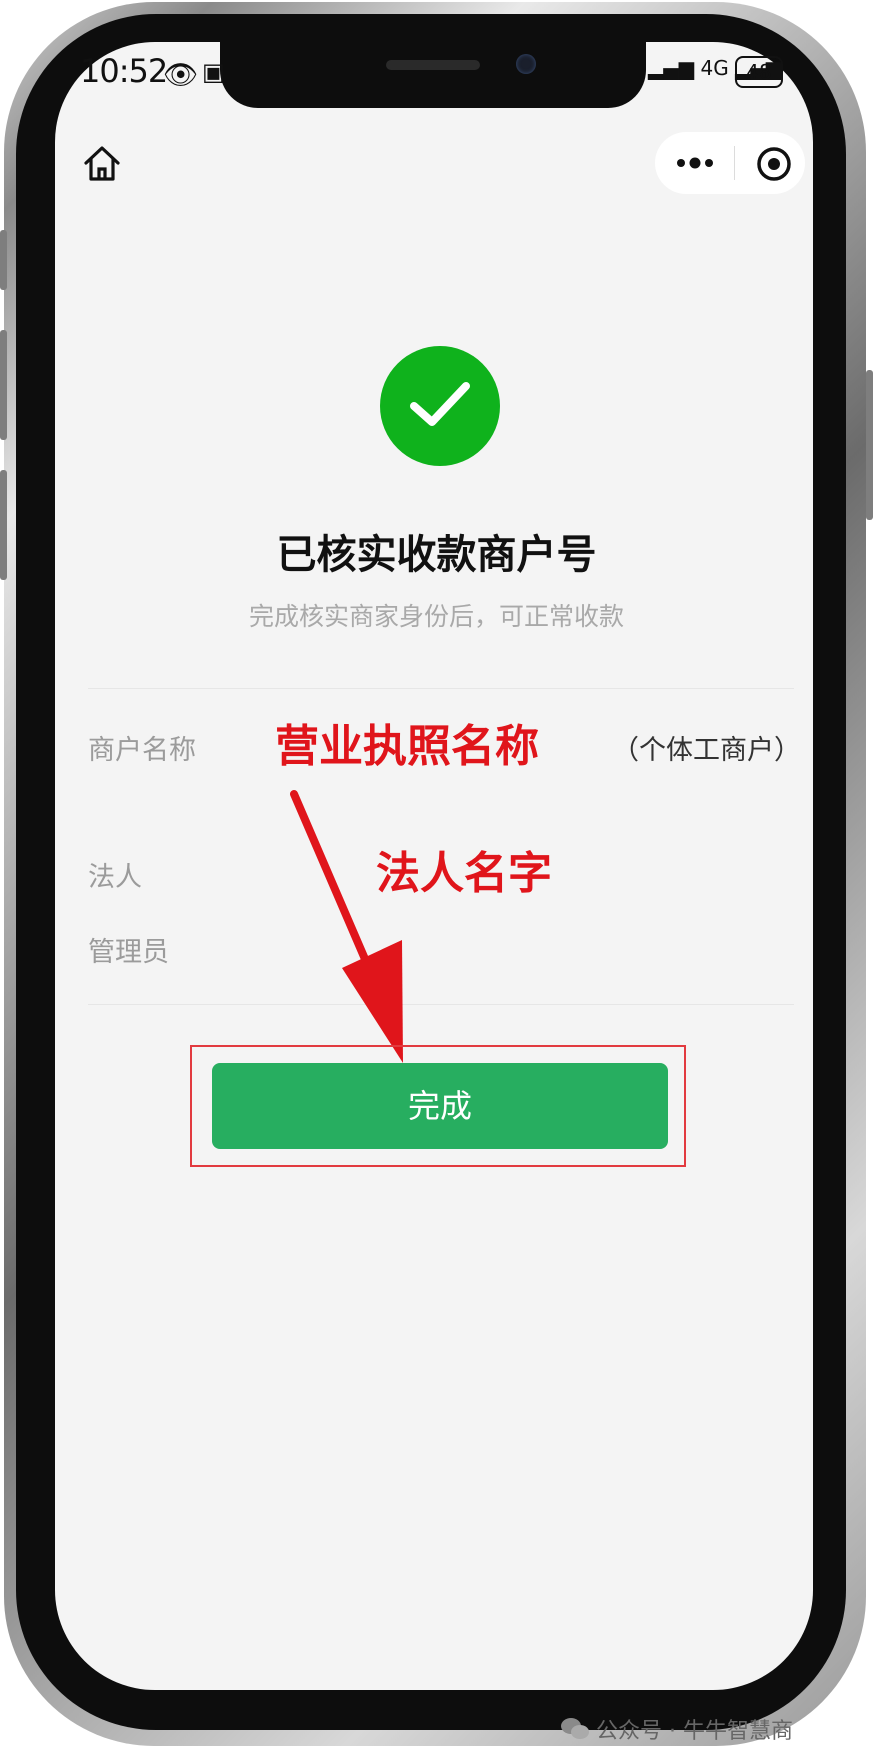 Image resolution: width=873 pixels, height=1749 pixels. What do you see at coordinates (407, 746) in the screenshot?
I see `annotation-business-license: 营业执照名称` at bounding box center [407, 746].